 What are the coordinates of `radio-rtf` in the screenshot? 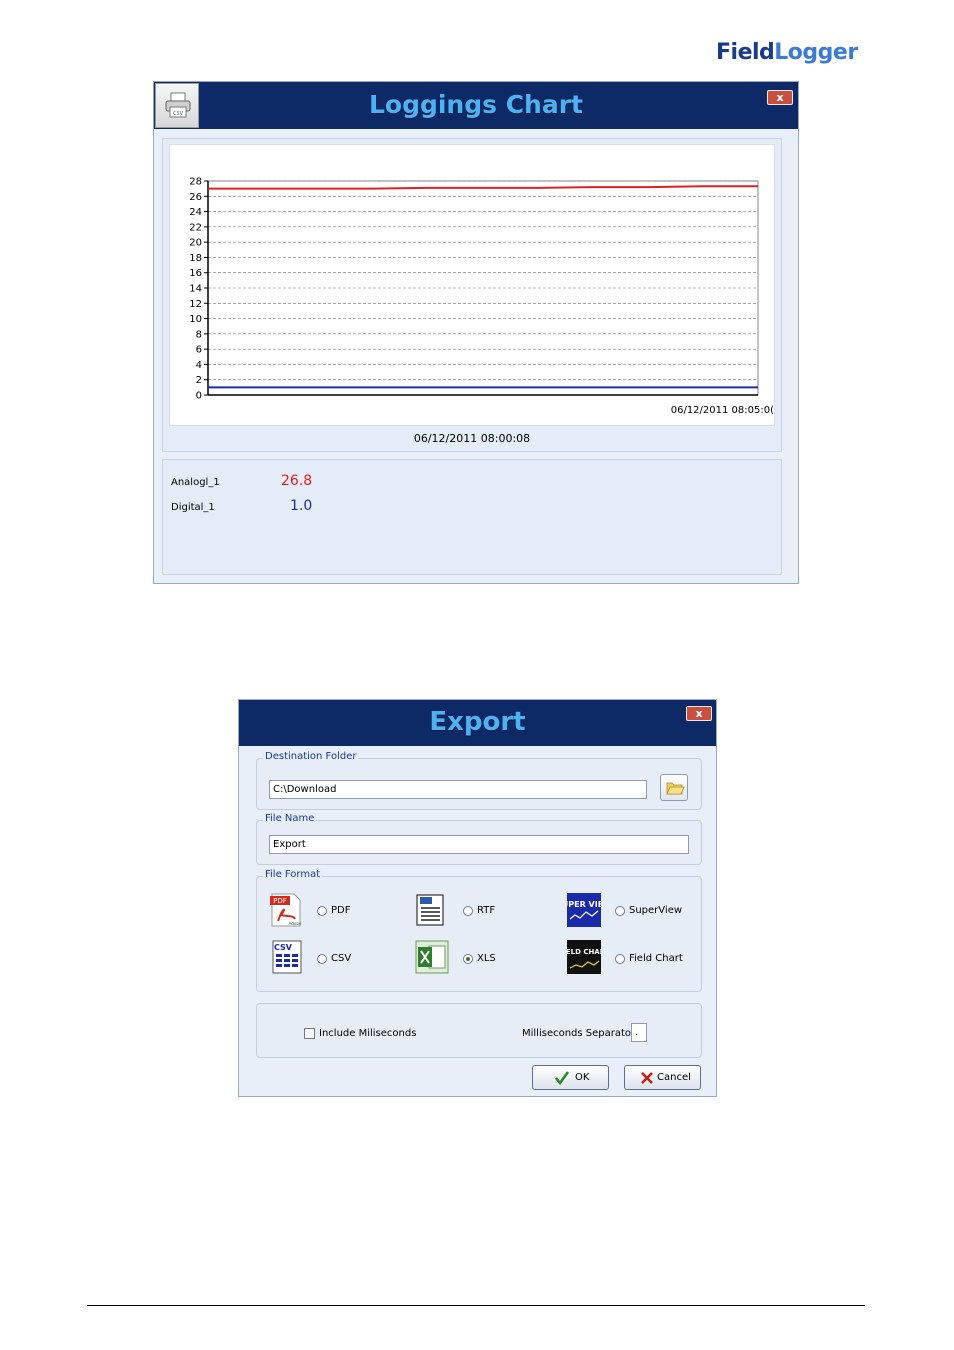 It's located at (468, 911).